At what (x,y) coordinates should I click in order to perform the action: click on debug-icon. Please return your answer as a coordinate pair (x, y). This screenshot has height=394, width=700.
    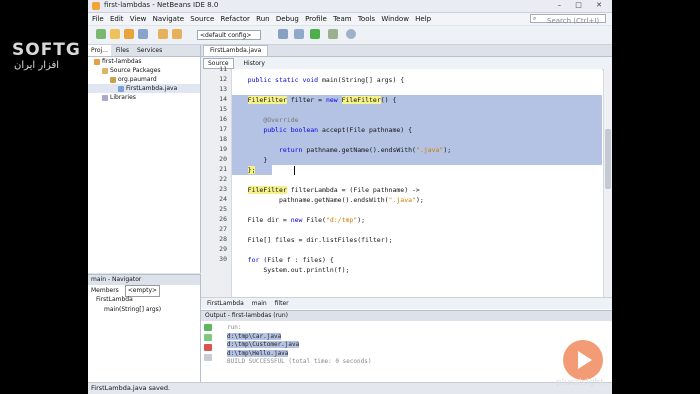
    Looking at the image, I should click on (333, 34).